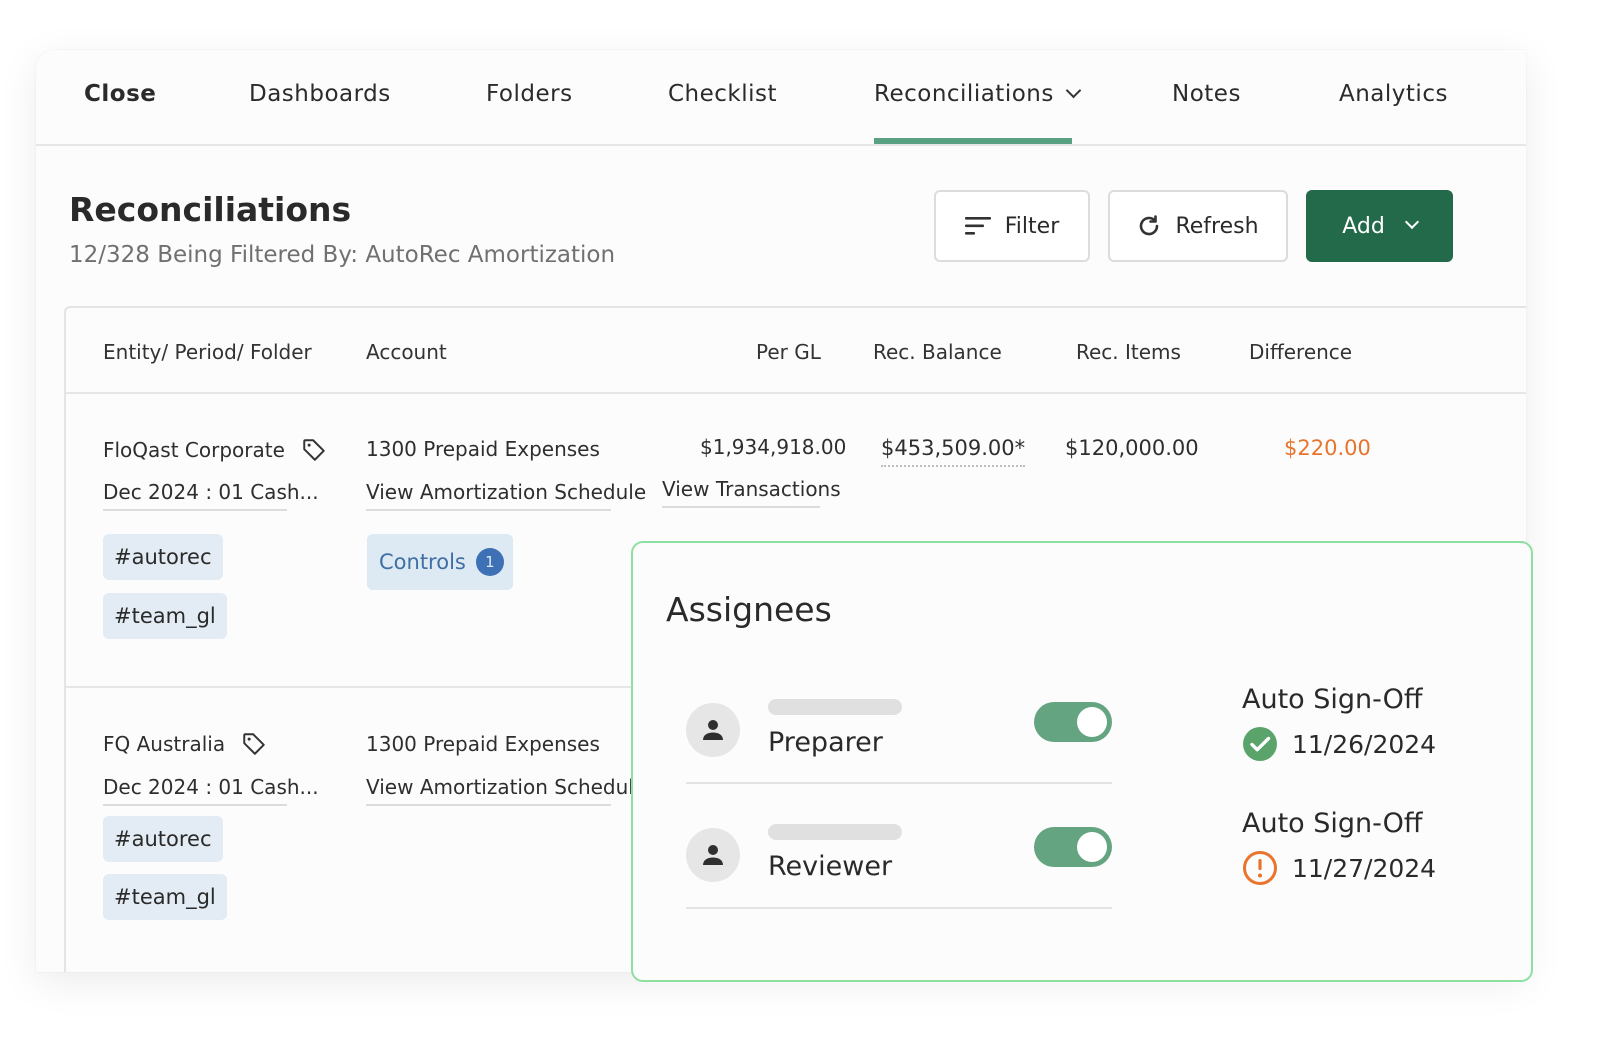  Describe the element at coordinates (722, 94) in the screenshot. I see `nav-item-checklist: Checklist` at that location.